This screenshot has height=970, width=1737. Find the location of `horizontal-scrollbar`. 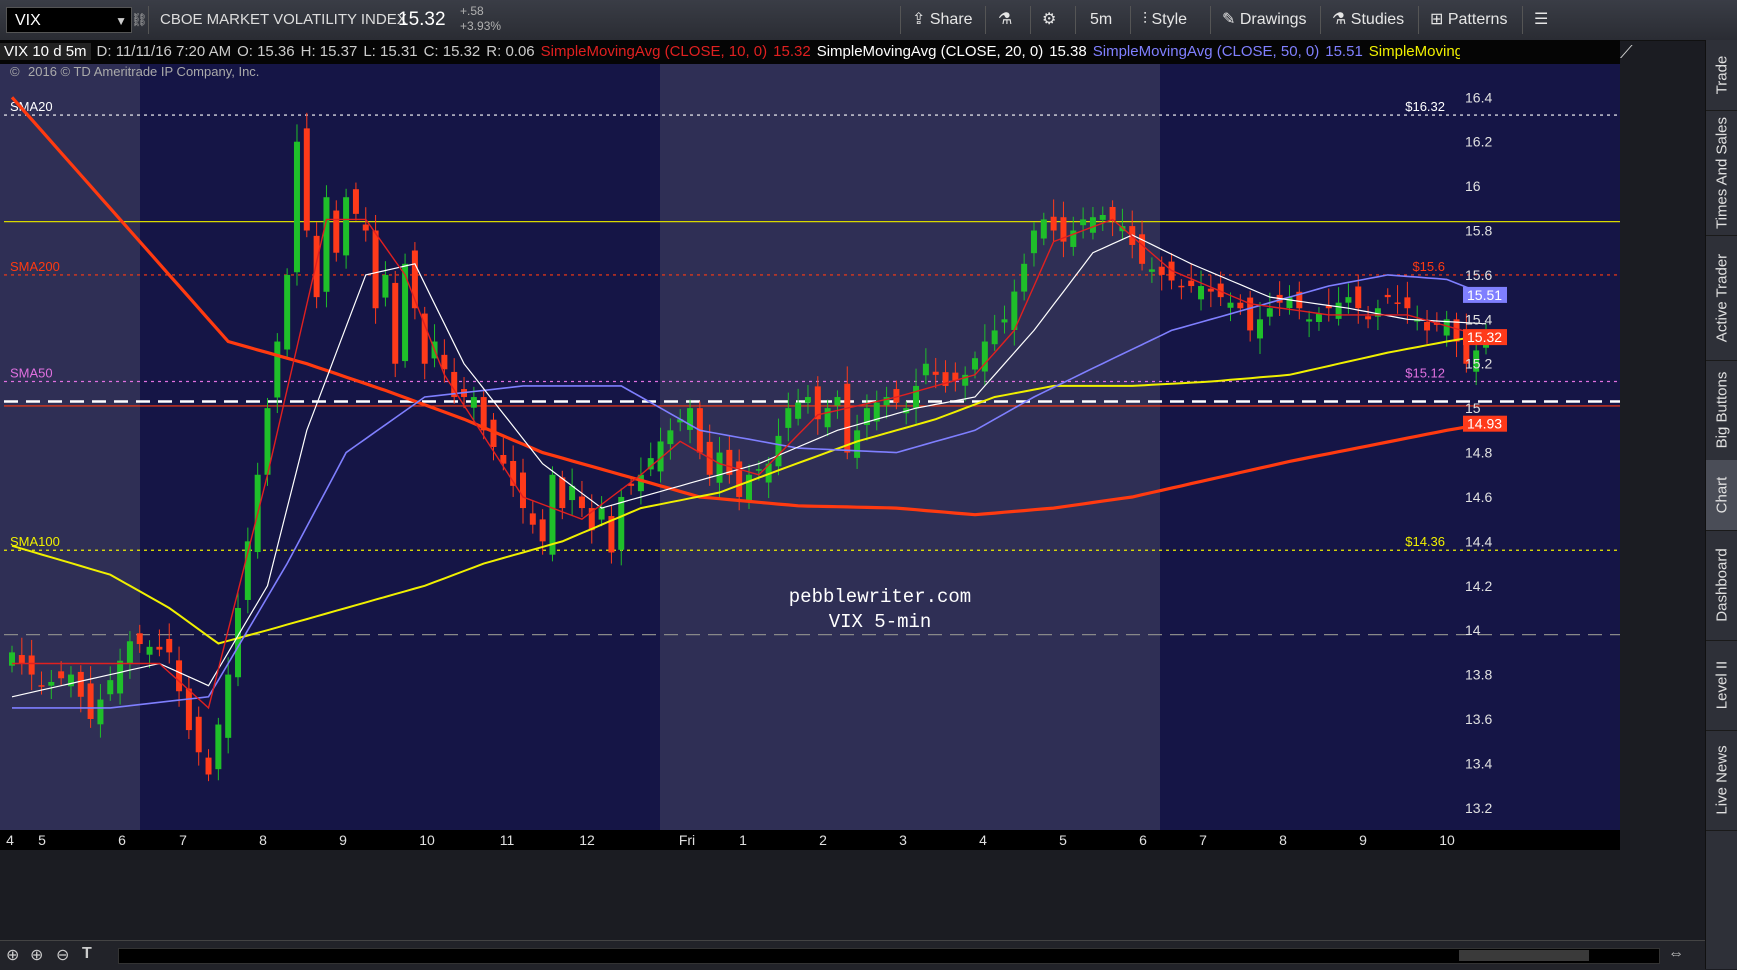

horizontal-scrollbar is located at coordinates (889, 956).